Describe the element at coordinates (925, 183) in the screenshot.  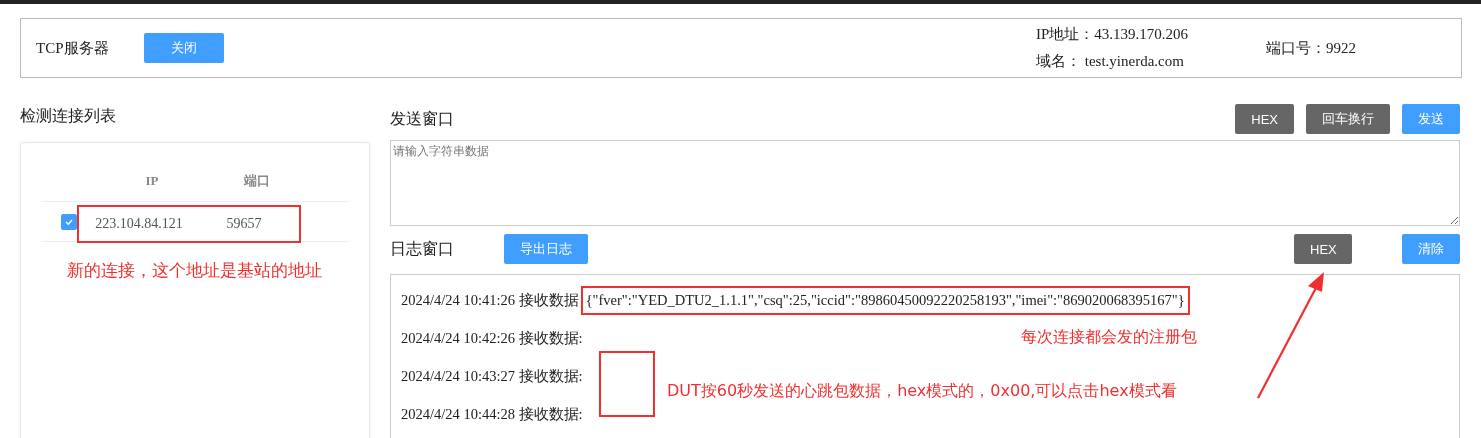
I see `send-input-field: 请输入字符串数据` at that location.